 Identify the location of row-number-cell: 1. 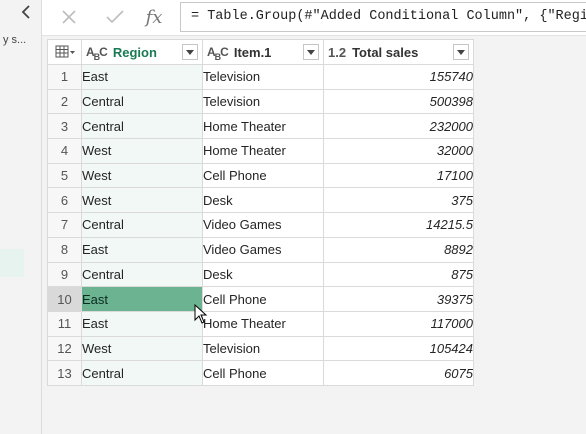
(64, 77).